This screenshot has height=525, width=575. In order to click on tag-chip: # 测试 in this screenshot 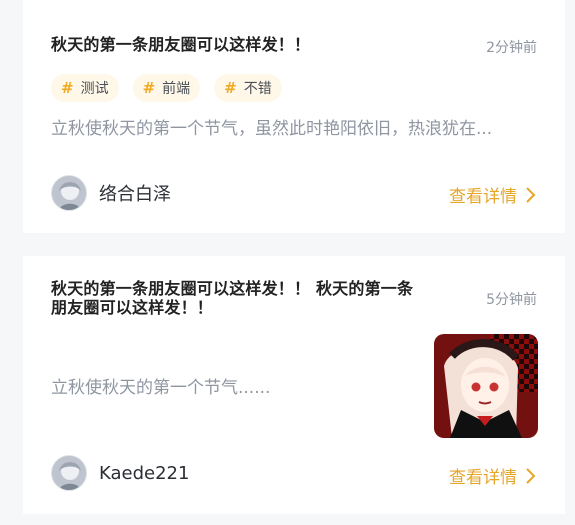, I will do `click(85, 88)`.